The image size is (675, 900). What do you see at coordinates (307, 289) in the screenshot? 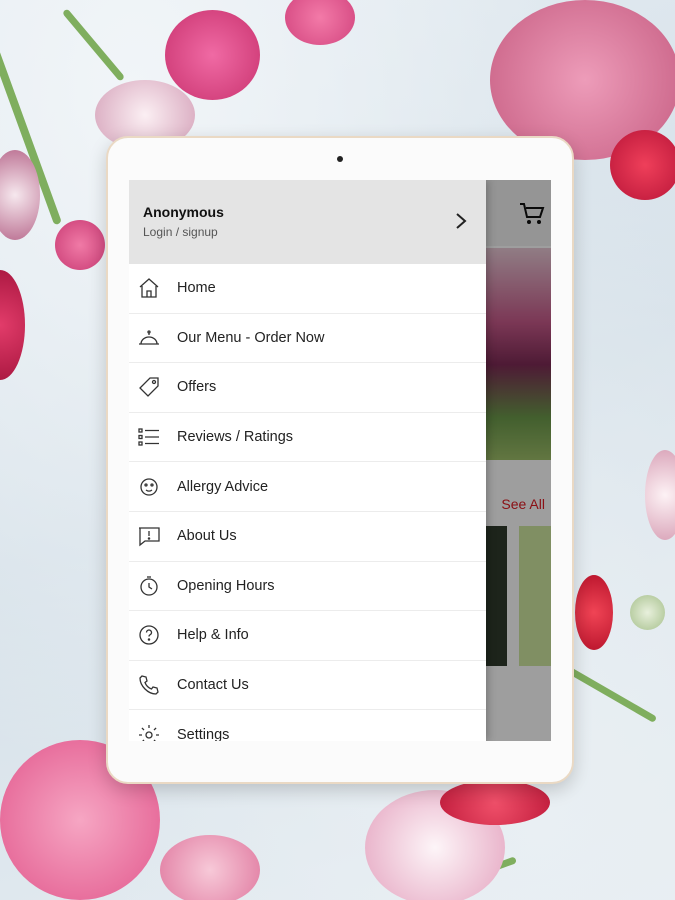
I see `menu-item-home: Home` at bounding box center [307, 289].